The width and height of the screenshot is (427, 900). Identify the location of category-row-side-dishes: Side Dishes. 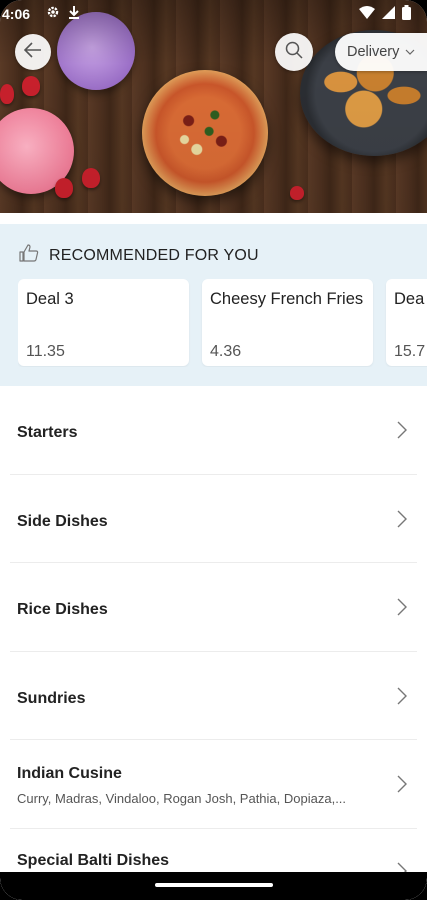
(213, 519).